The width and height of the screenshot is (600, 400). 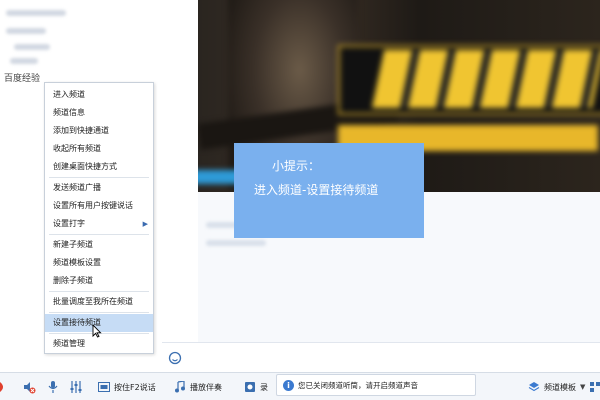 I want to click on mouse-cursor-icon, so click(x=97, y=330).